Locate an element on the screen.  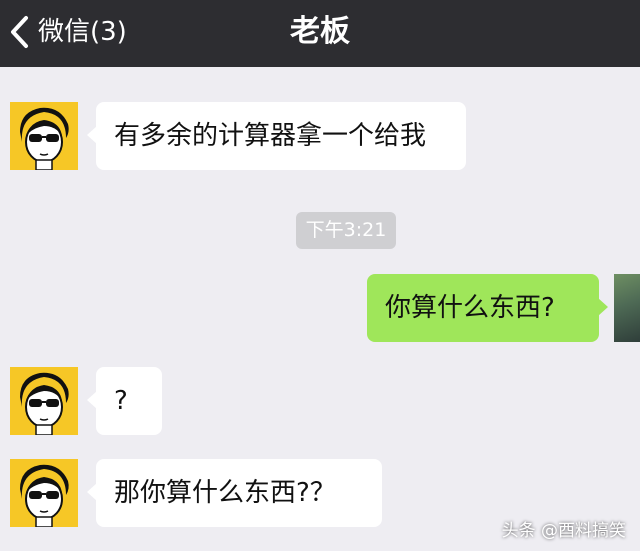
watermark: 头条 @酉料搞笑 is located at coordinates (563, 531).